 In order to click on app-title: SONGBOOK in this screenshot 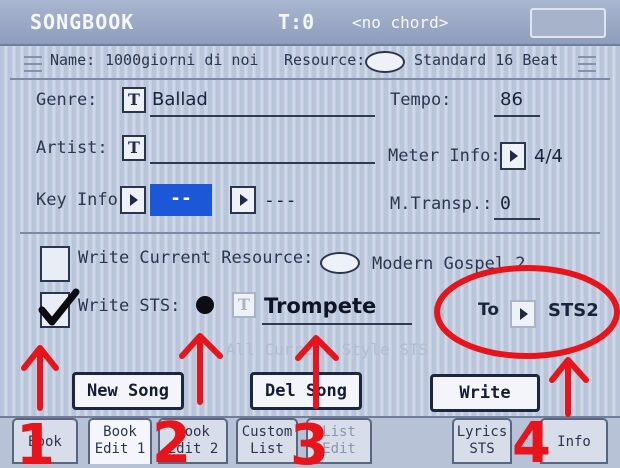, I will do `click(82, 22)`.